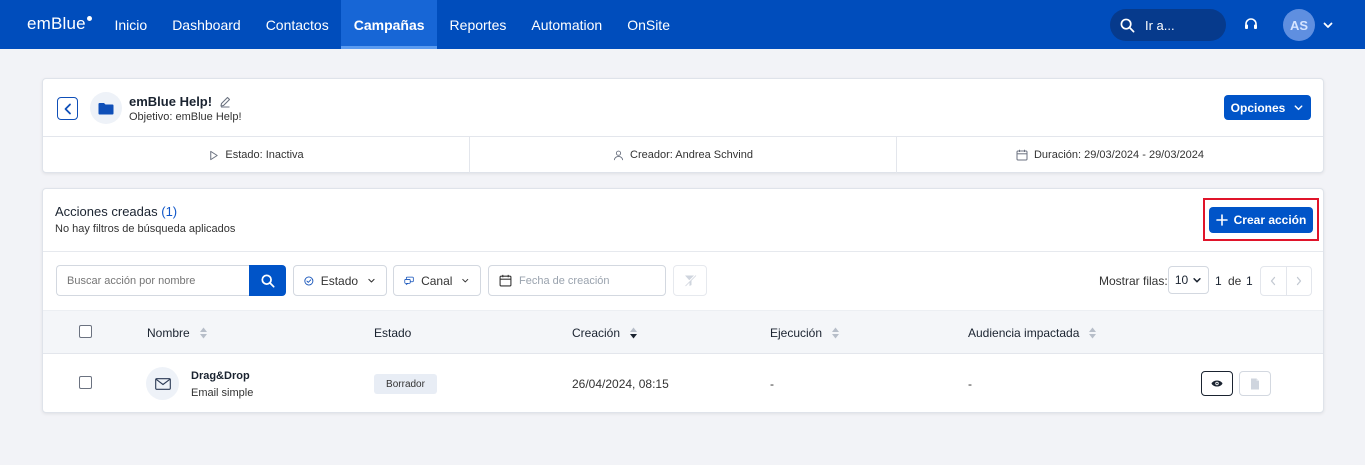  I want to click on nav-item-contactos: Contactos, so click(297, 24).